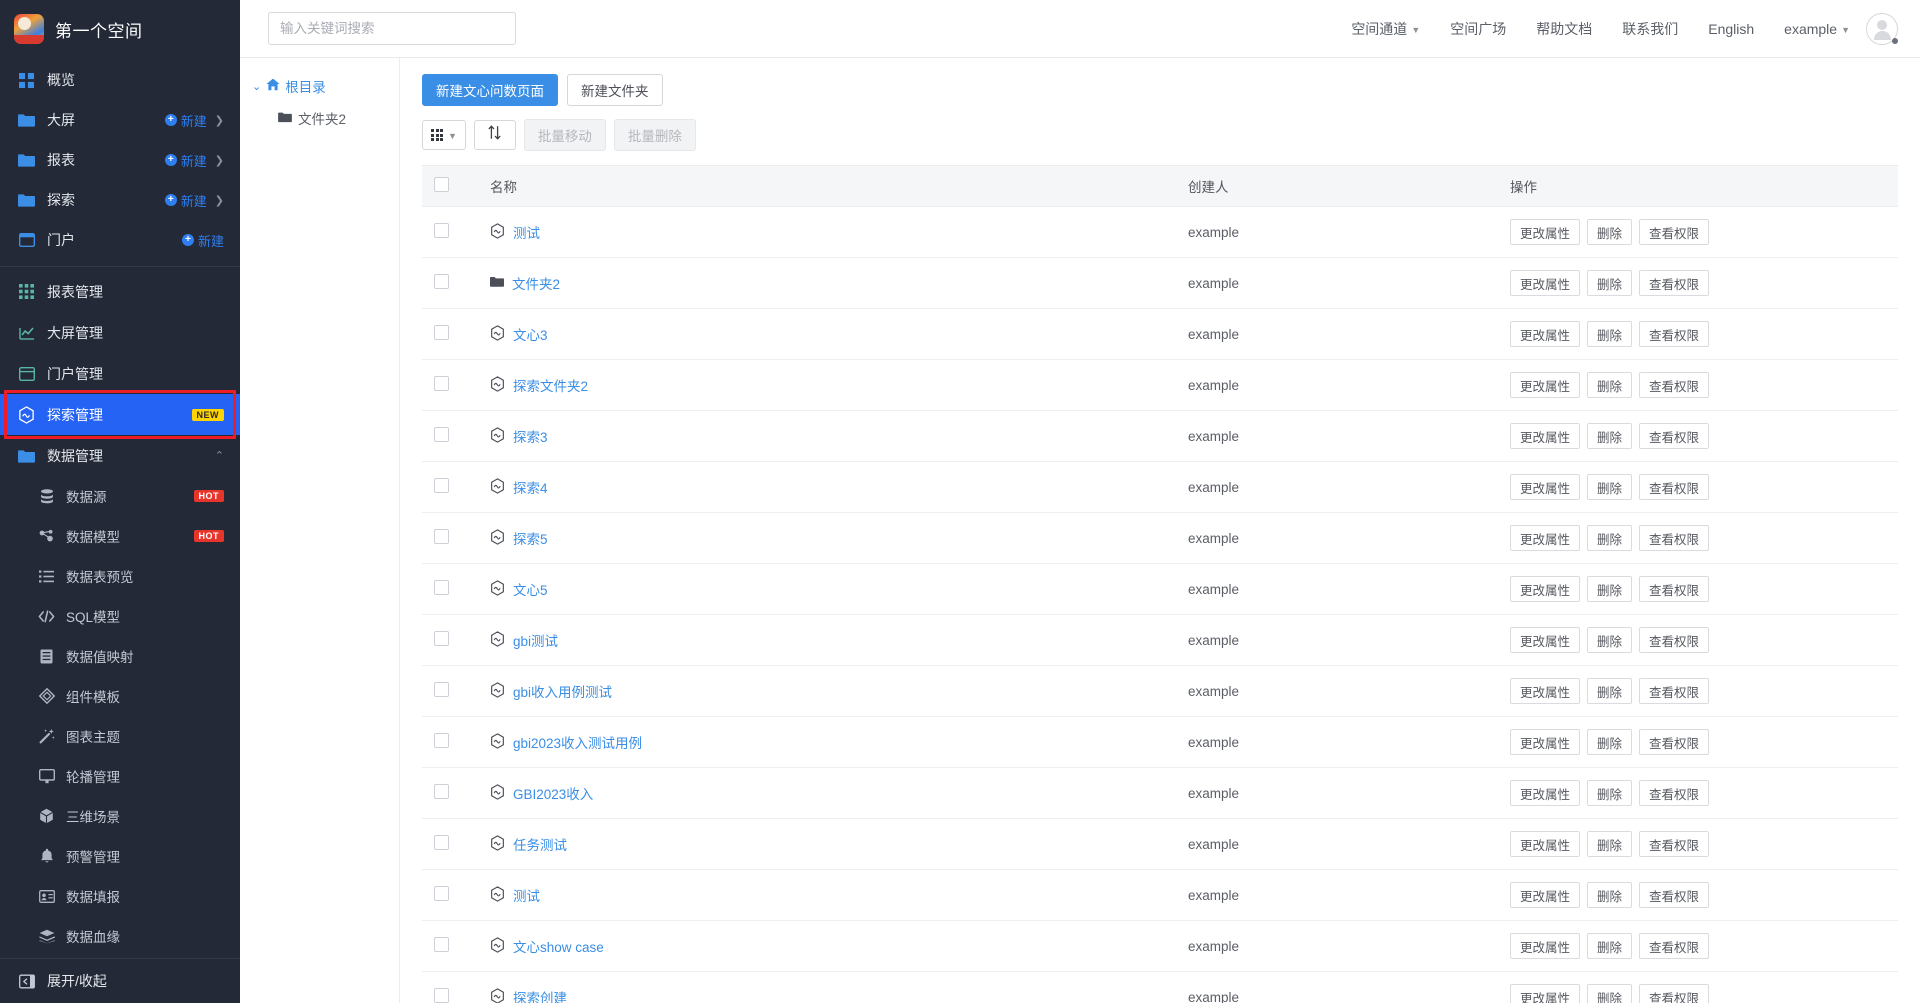  I want to click on sidebar-item-report-manage: 报表管理, so click(120, 291).